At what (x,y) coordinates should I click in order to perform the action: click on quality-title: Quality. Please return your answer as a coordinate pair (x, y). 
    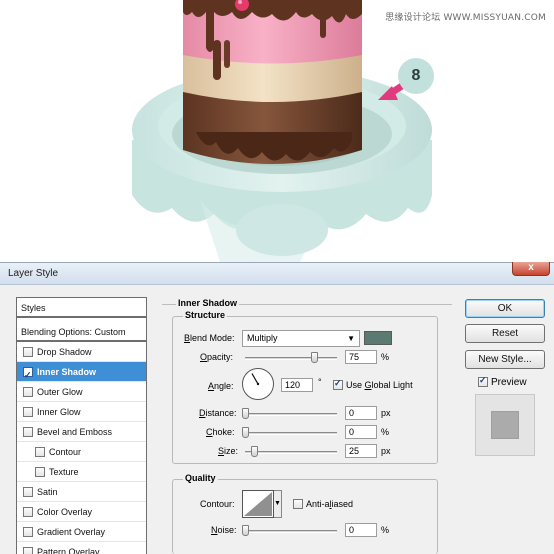
    Looking at the image, I should click on (200, 478).